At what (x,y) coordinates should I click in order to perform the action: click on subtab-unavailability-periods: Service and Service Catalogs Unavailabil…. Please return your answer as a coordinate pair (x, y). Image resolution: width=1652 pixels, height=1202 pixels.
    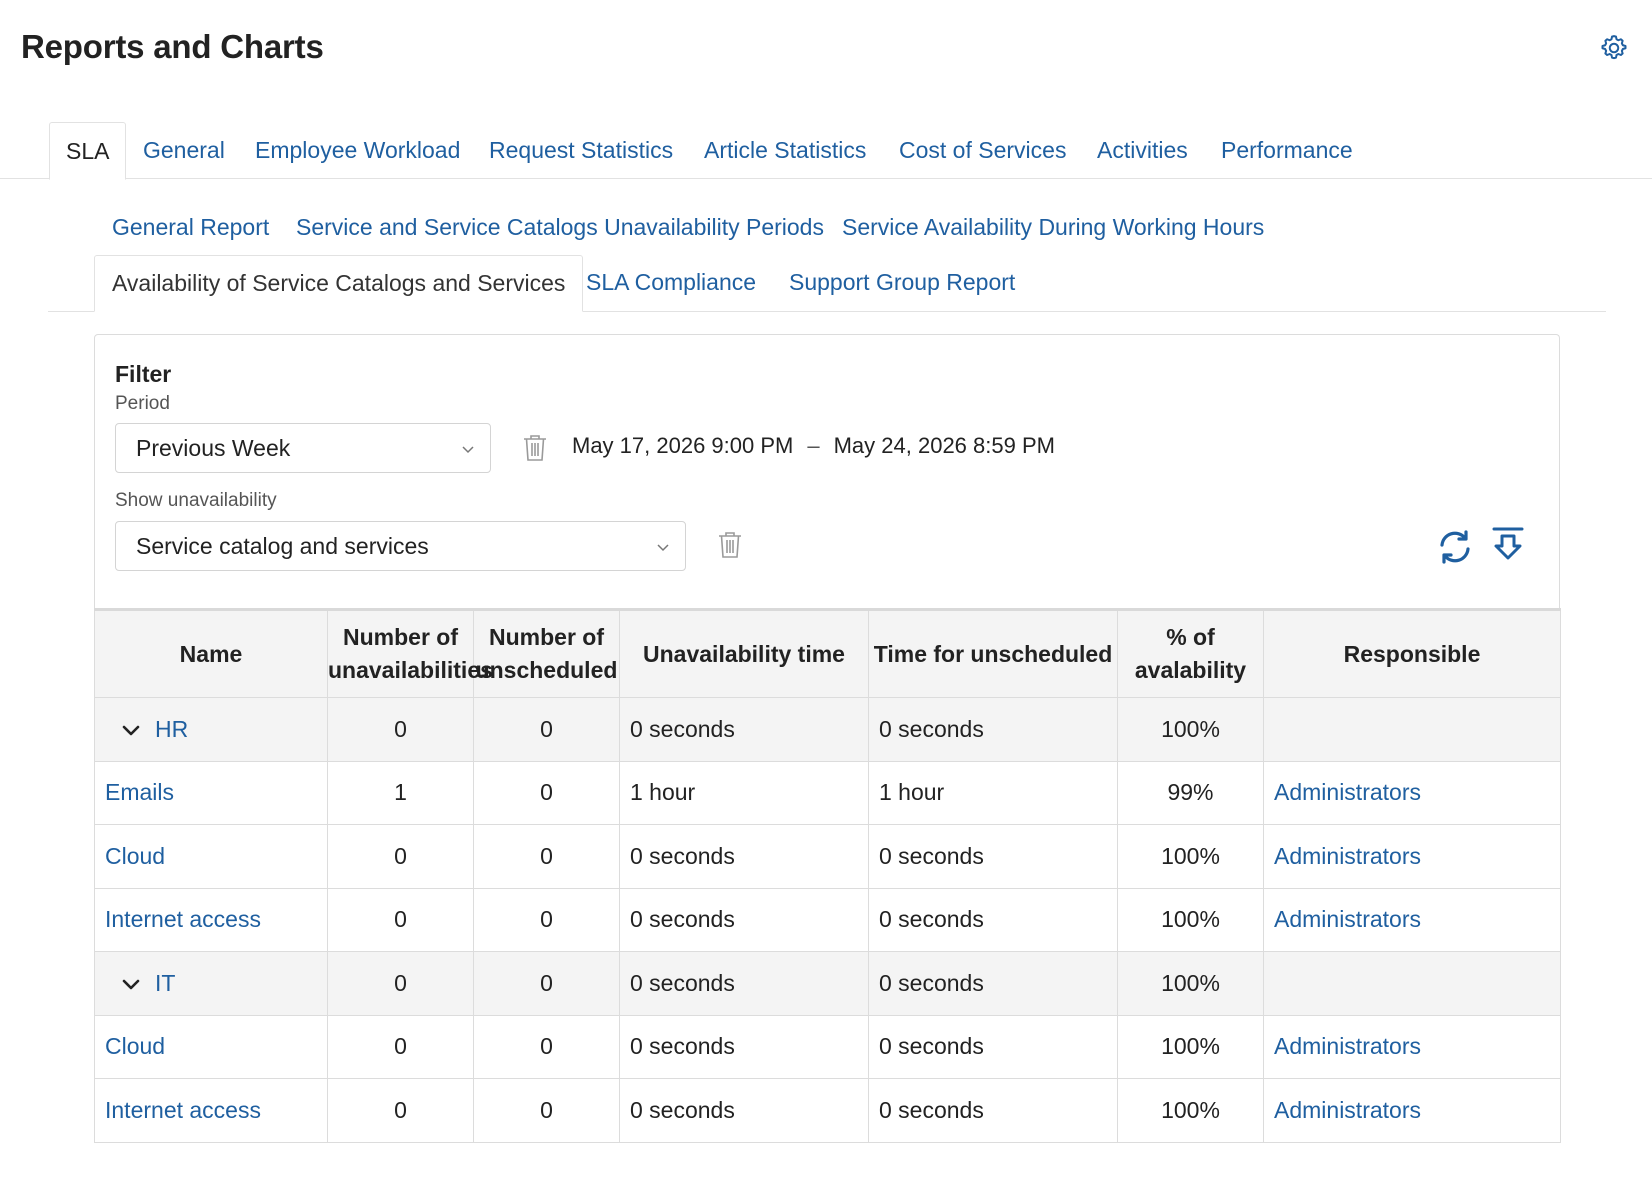
    Looking at the image, I should click on (560, 228).